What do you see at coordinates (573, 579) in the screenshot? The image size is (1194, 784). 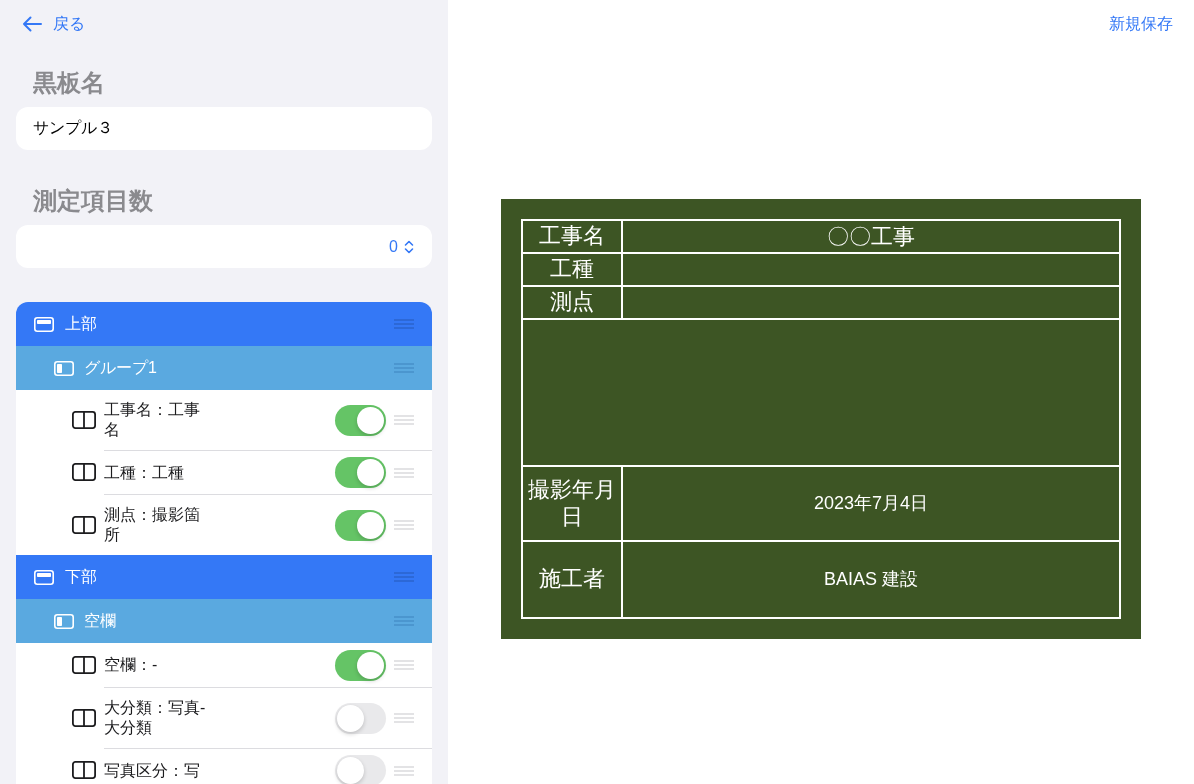 I see `board-label: 施工者` at bounding box center [573, 579].